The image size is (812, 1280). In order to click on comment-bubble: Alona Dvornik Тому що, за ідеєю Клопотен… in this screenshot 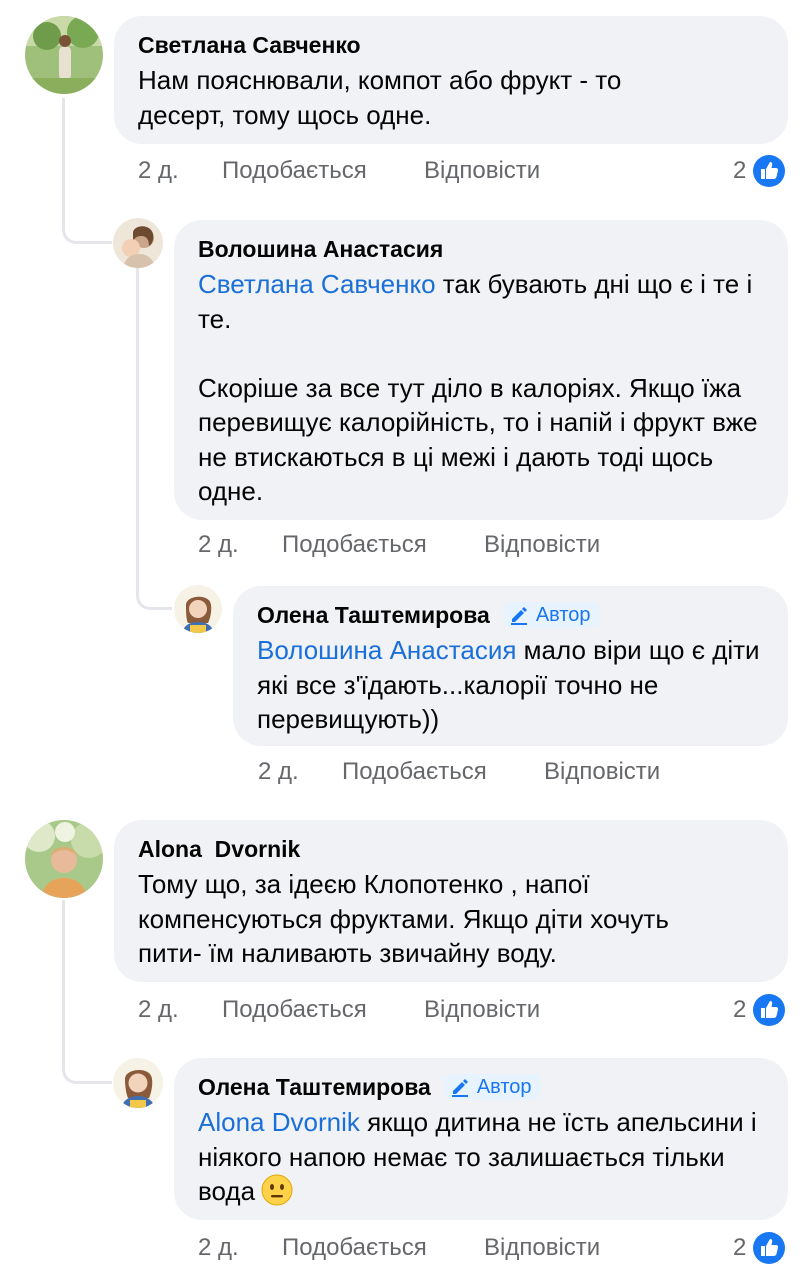, I will do `click(451, 901)`.